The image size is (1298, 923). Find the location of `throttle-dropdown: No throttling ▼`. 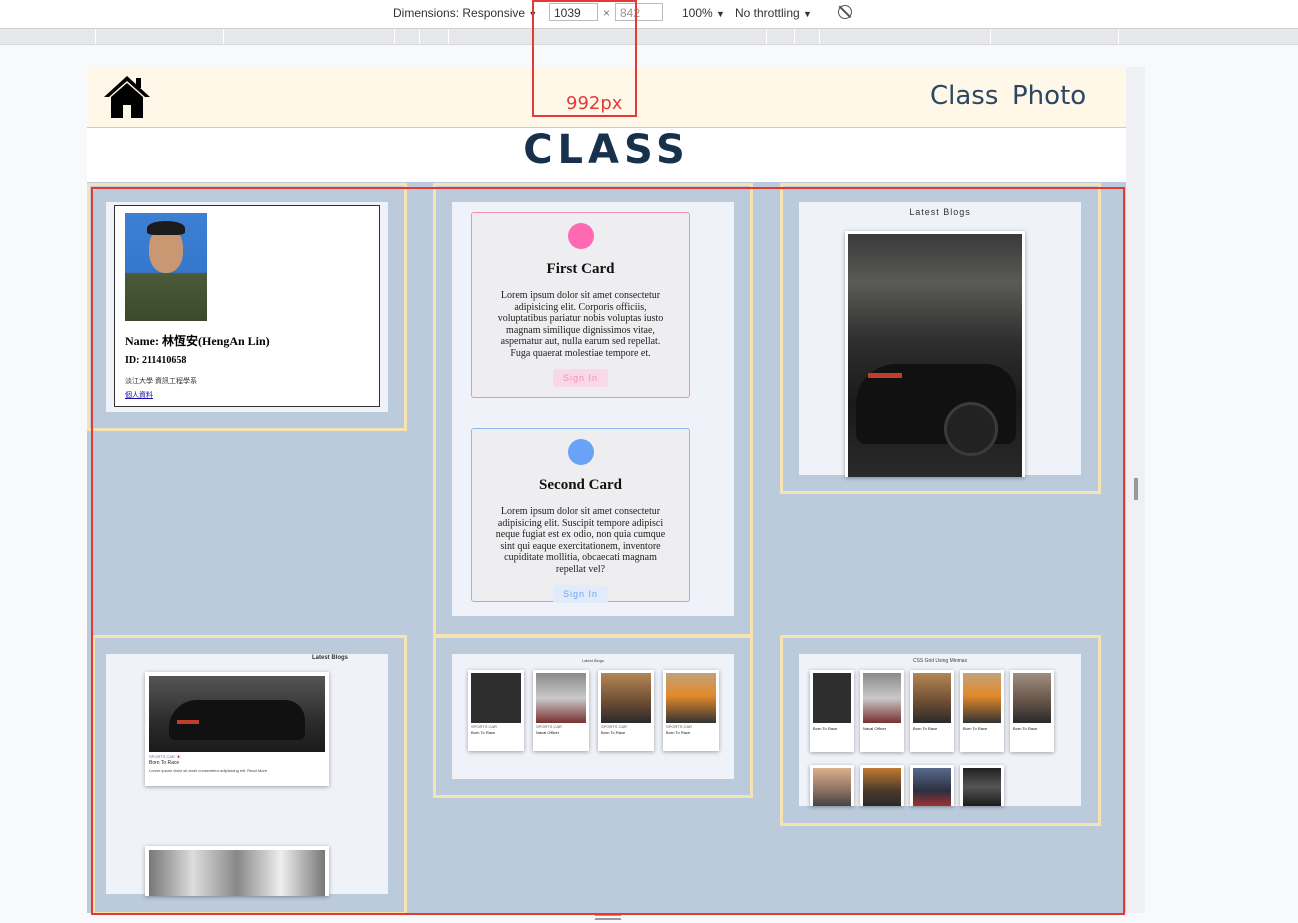

throttle-dropdown: No throttling ▼ is located at coordinates (773, 13).